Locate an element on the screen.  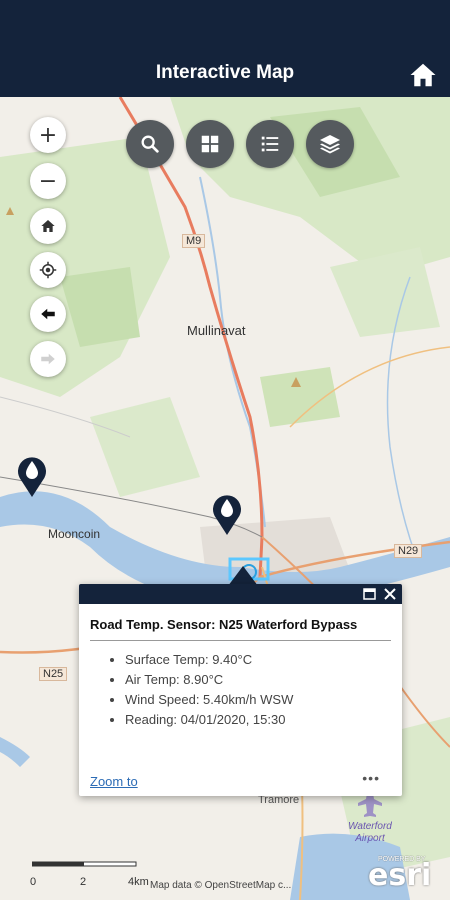
page-title: Interactive Map is located at coordinates (225, 72).